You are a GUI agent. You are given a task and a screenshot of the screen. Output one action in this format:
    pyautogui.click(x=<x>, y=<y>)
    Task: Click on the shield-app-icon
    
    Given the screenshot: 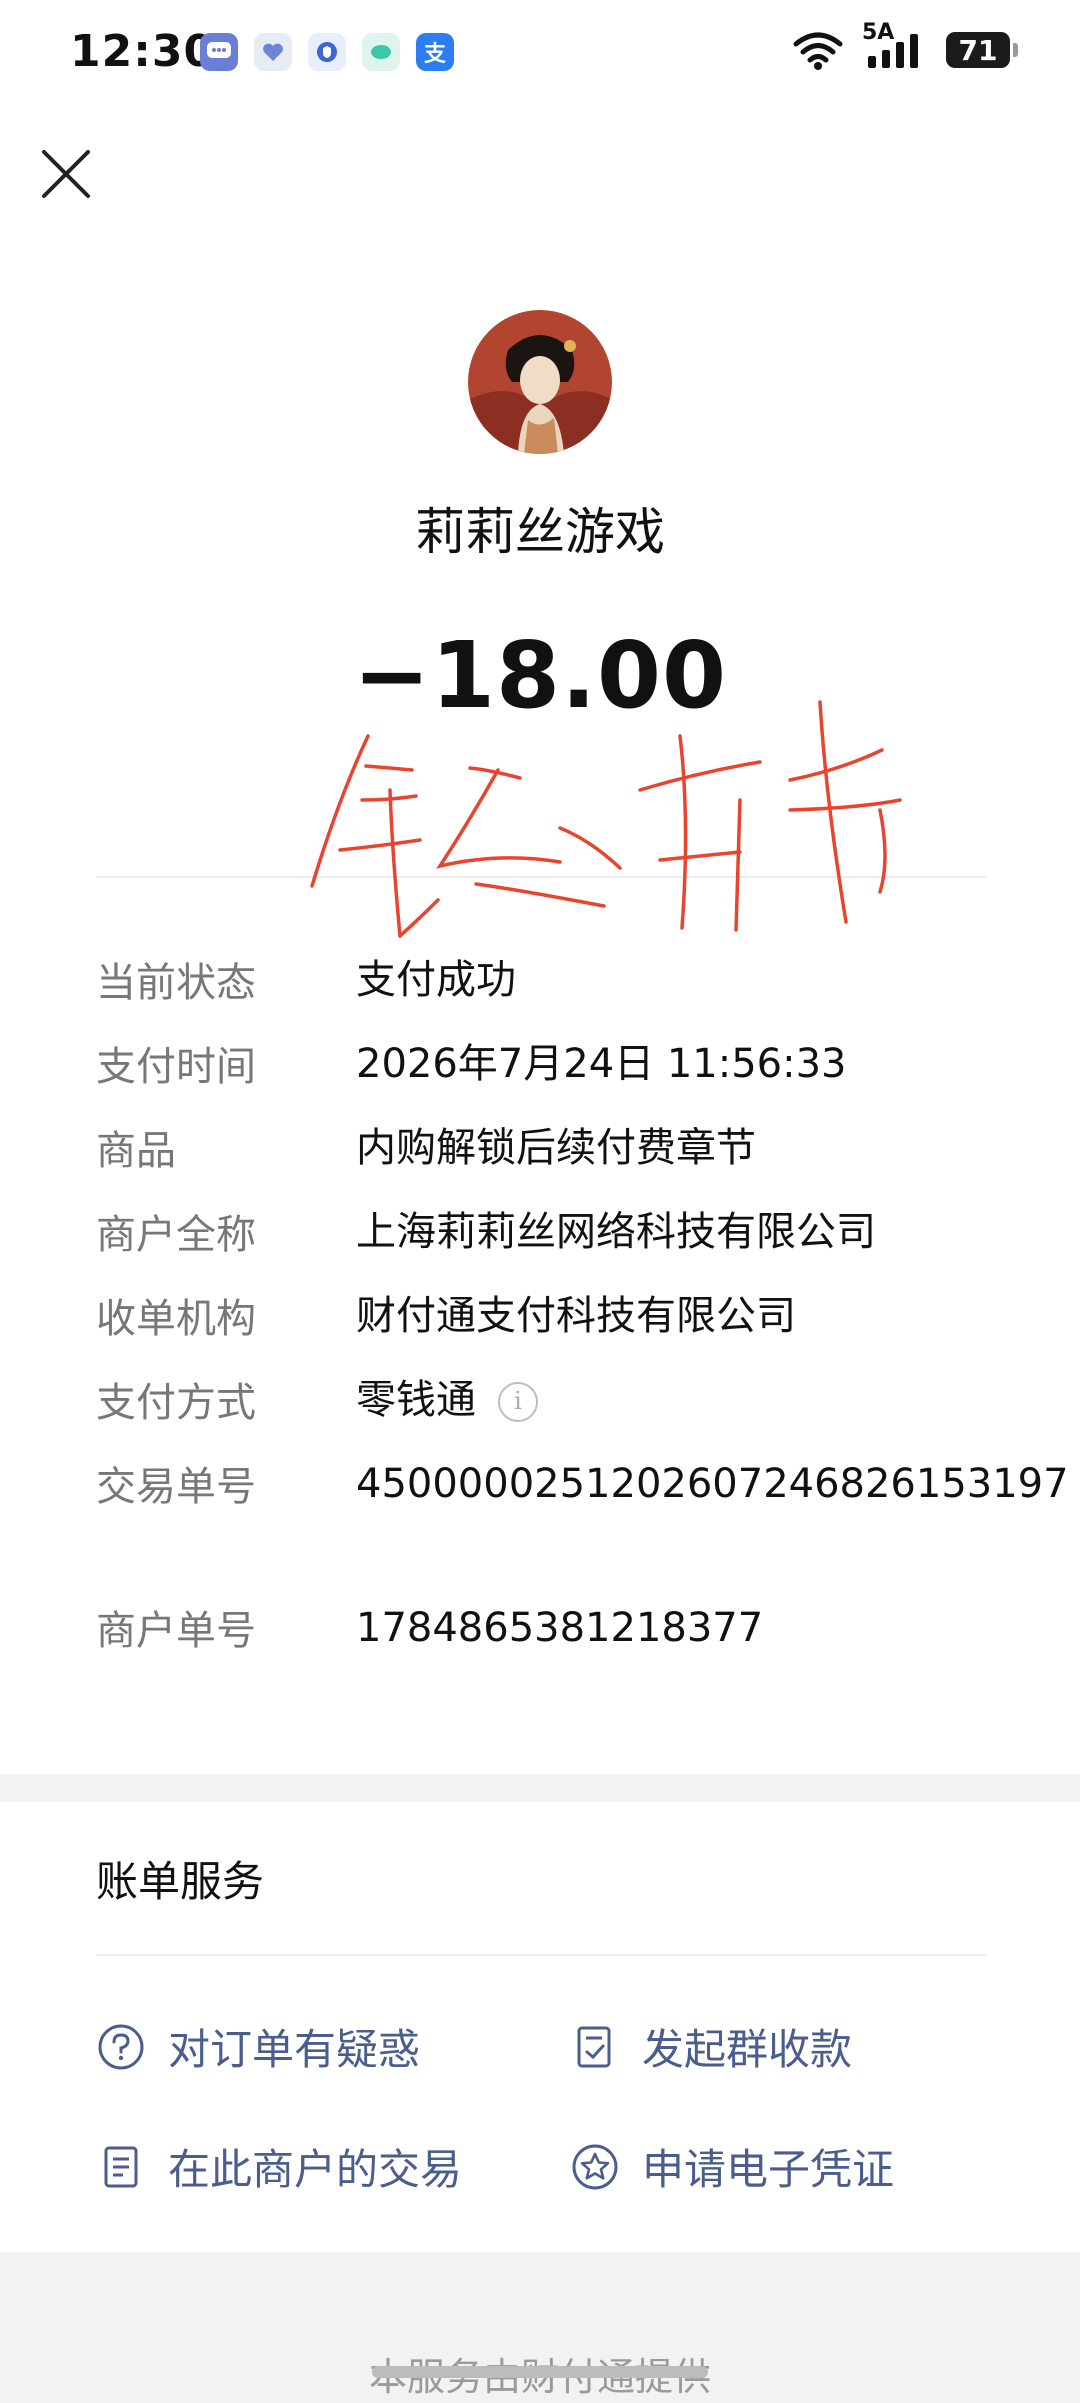 What is the action you would take?
    pyautogui.click(x=327, y=52)
    